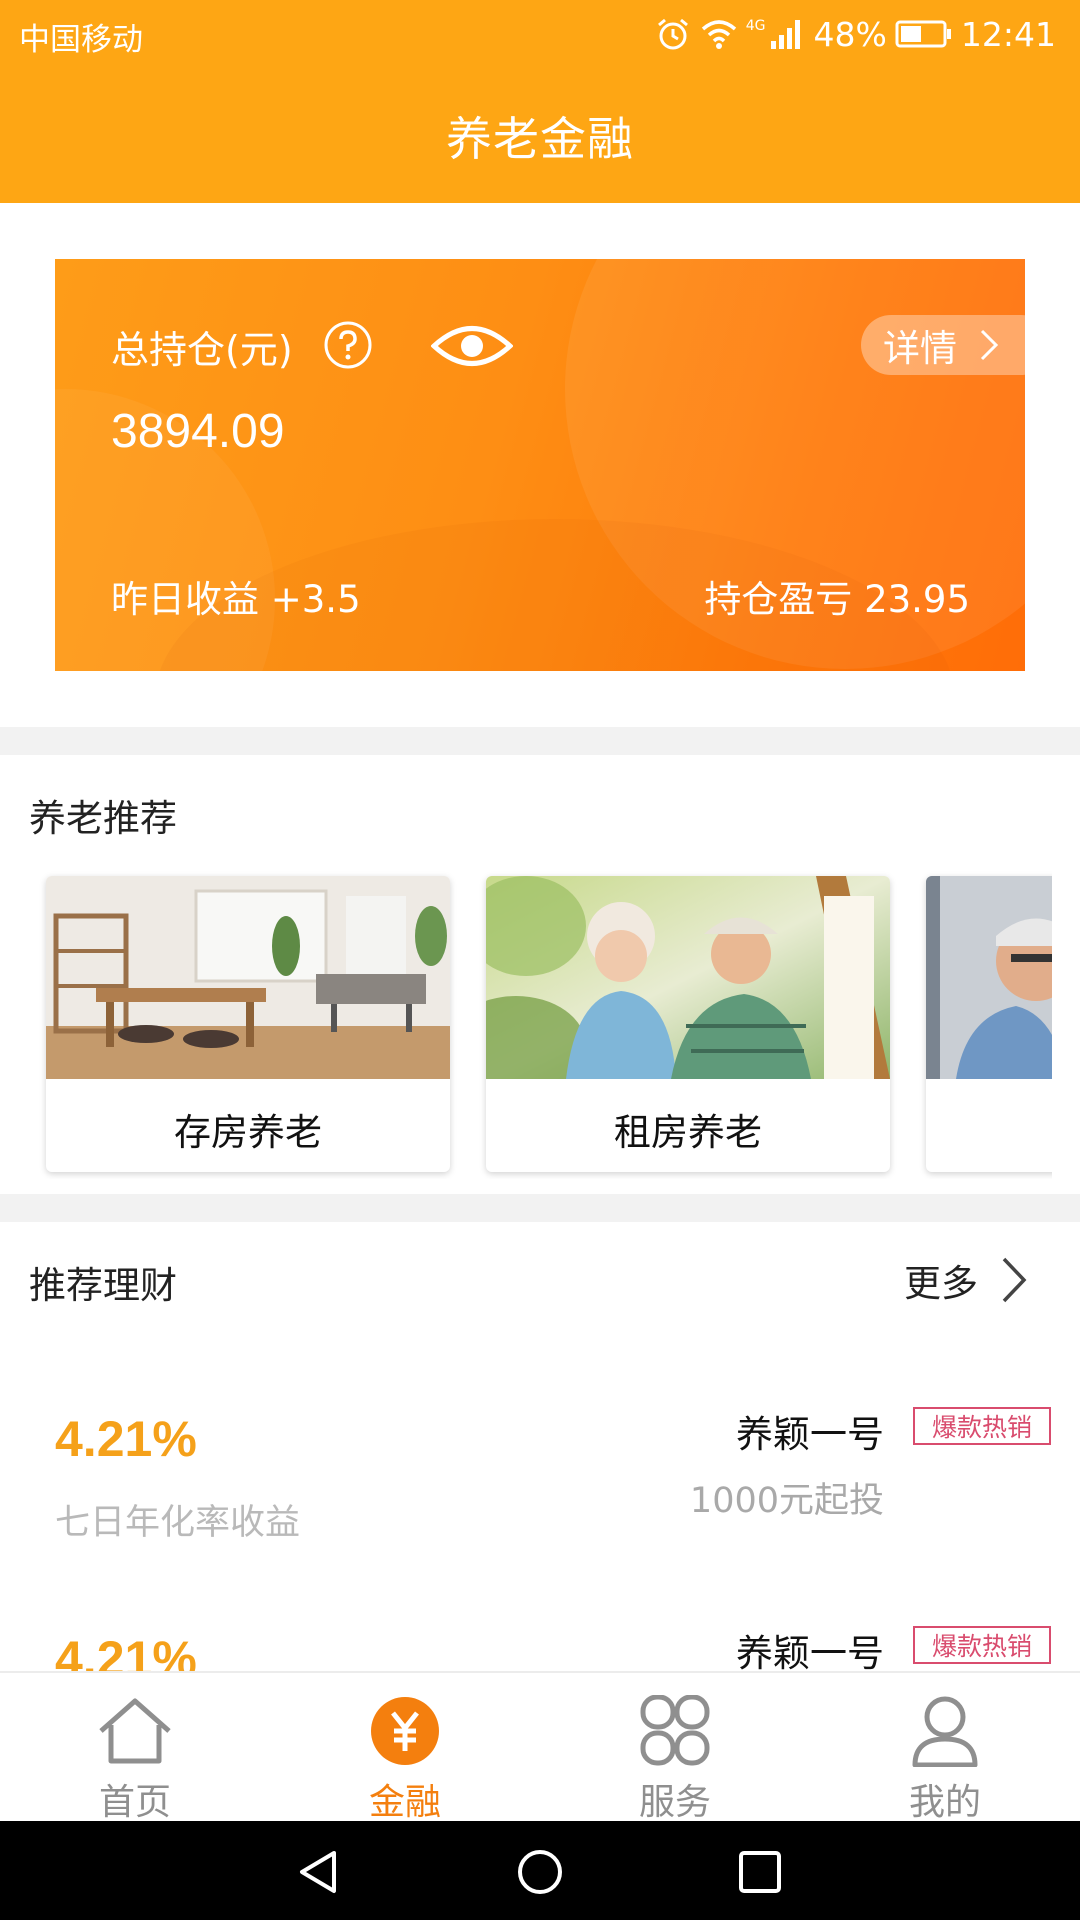 The image size is (1080, 1920). Describe the element at coordinates (989, 977) in the screenshot. I see `elderly-man-photo` at that location.